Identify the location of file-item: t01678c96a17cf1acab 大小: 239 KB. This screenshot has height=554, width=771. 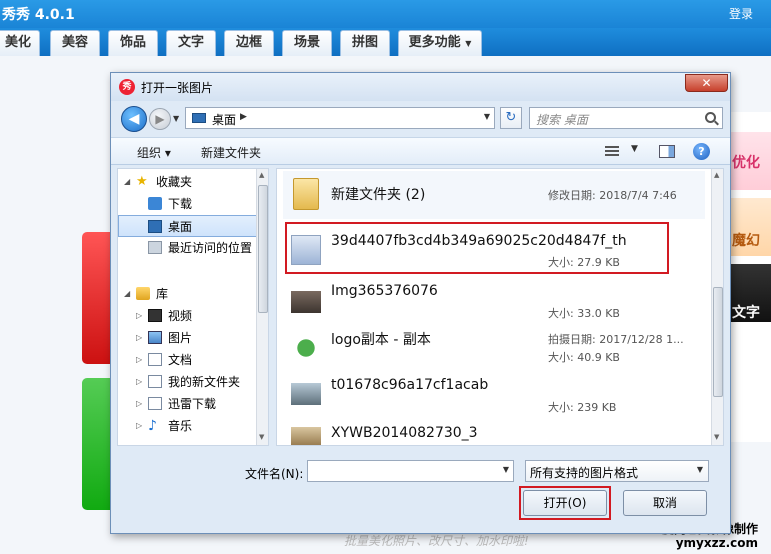
(494, 397).